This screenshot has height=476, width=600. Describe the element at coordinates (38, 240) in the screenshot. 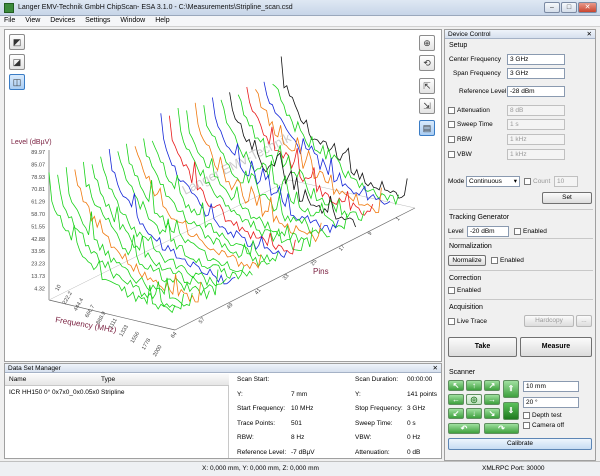

I see `y-tick-label: 42.88` at that location.